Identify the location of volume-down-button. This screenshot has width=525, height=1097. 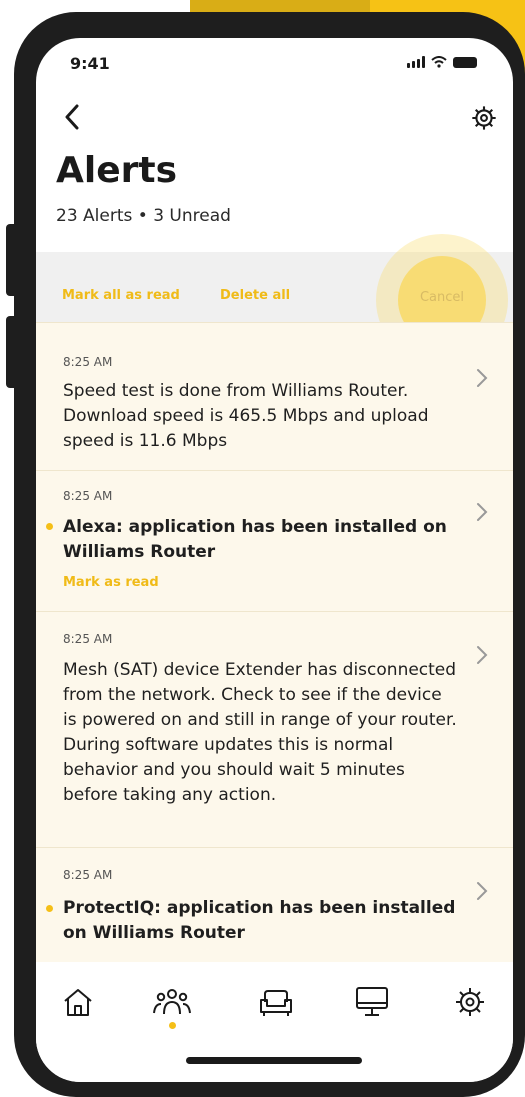
(12, 352).